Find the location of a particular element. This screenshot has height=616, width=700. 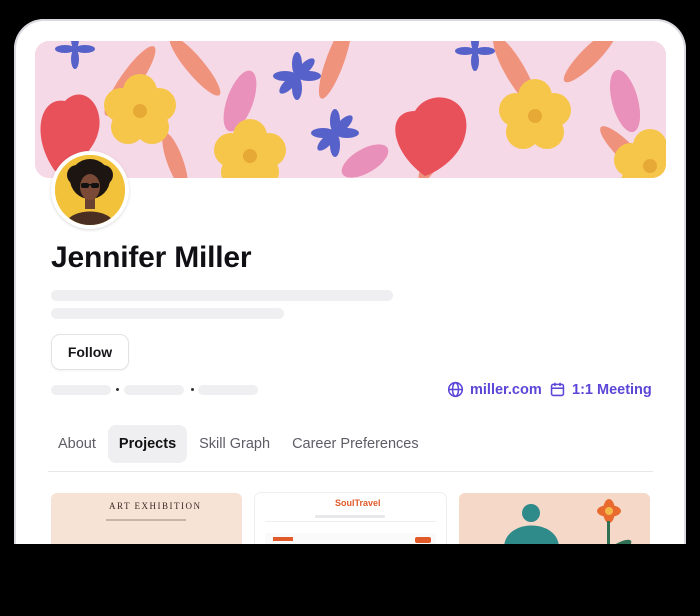

tab-career-preferences: Career Preferences is located at coordinates (355, 444).